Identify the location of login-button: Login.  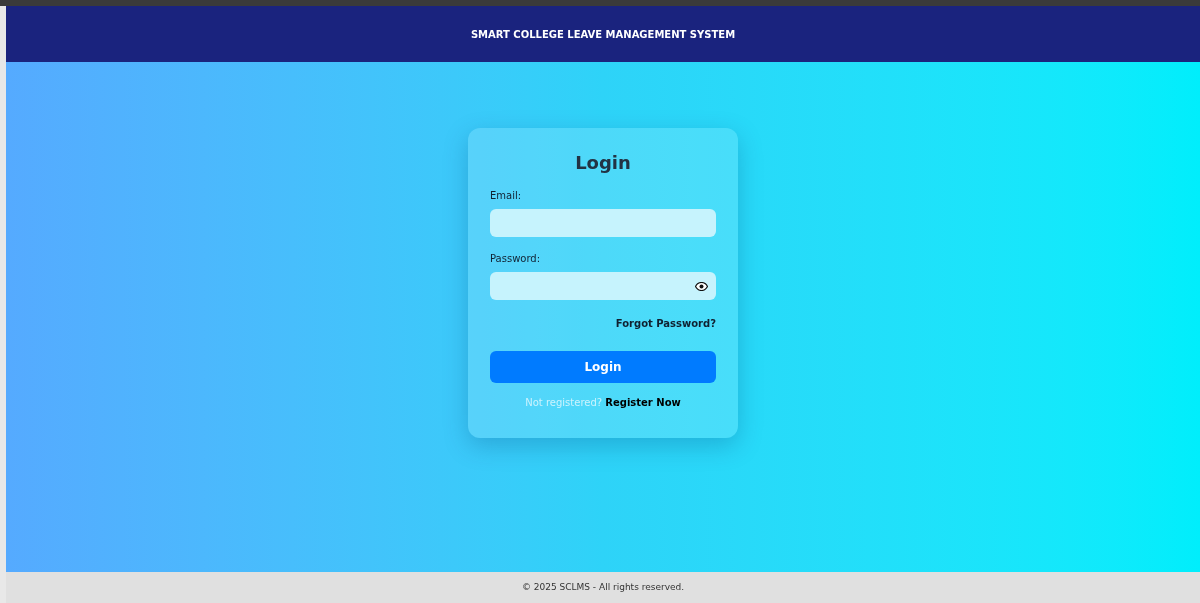
(603, 367).